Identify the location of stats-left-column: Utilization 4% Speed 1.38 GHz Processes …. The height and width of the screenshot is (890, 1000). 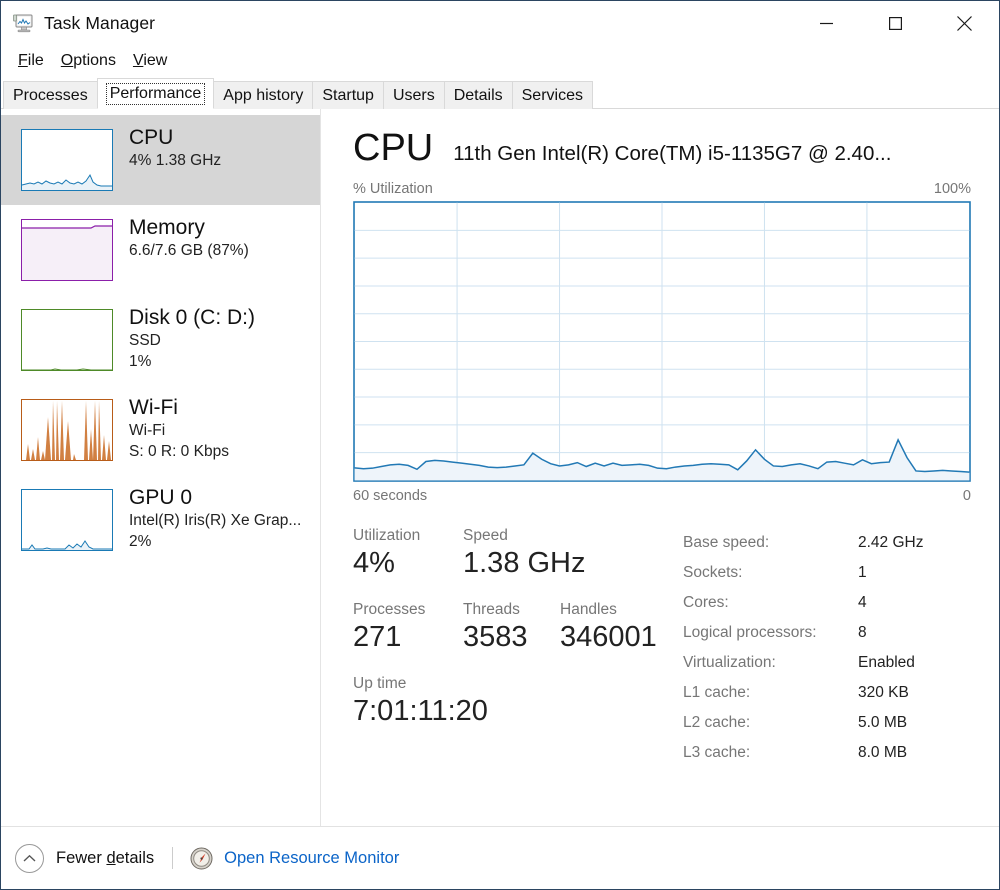
(518, 647).